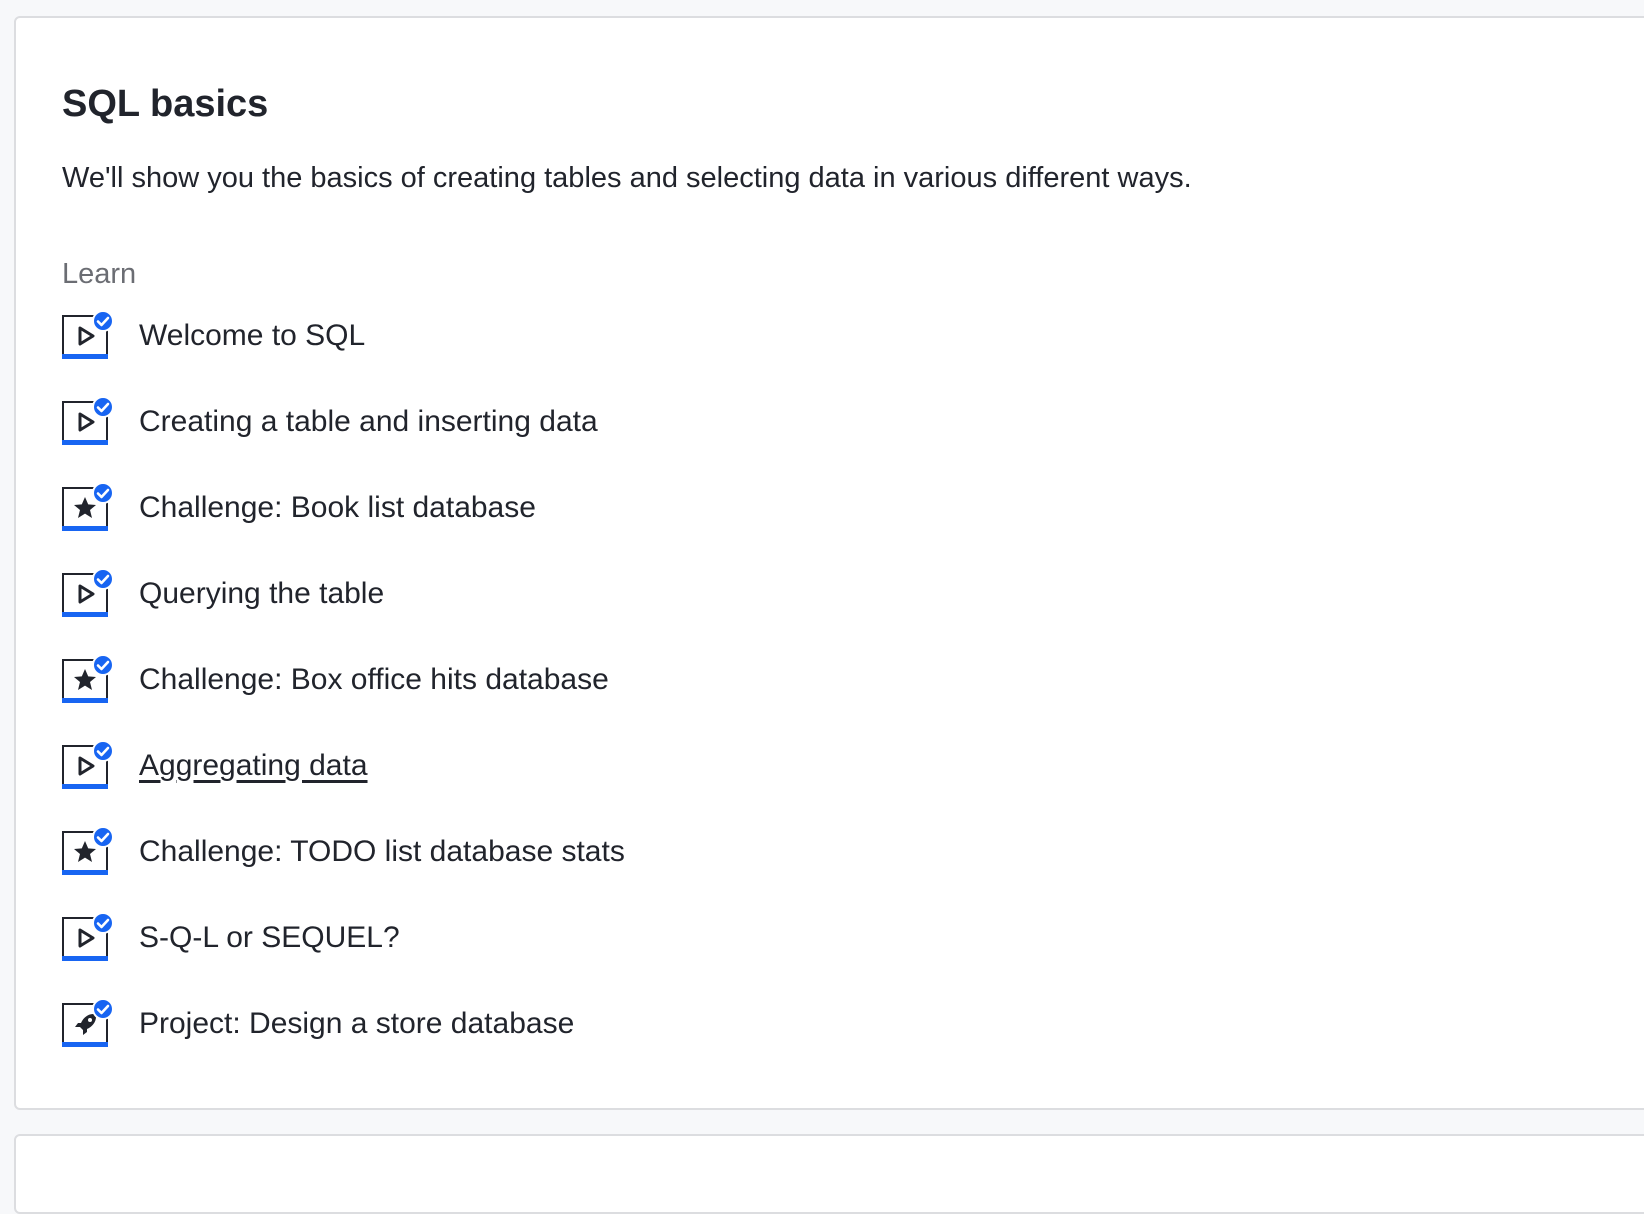  Describe the element at coordinates (562, 594) in the screenshot. I see `lesson-item-querying-table: Querying the table` at that location.